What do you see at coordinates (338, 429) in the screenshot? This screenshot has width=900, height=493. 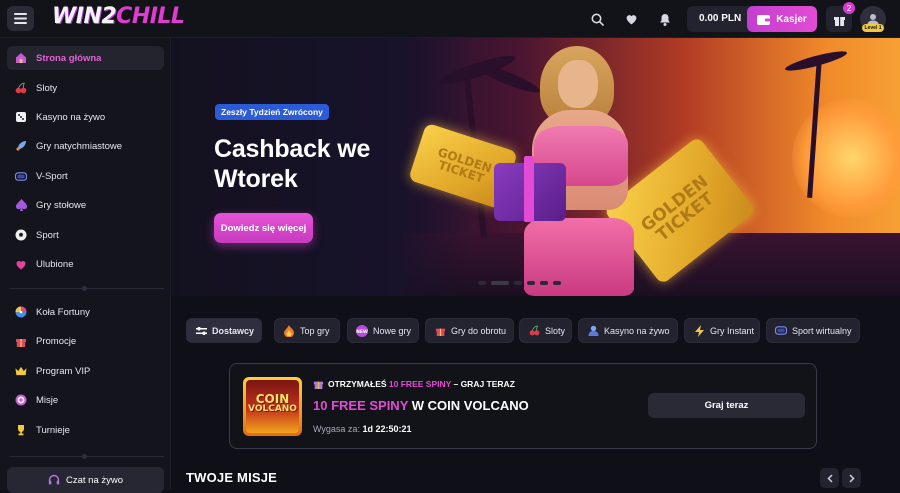 I see `expiry-label: Wygasa za:` at bounding box center [338, 429].